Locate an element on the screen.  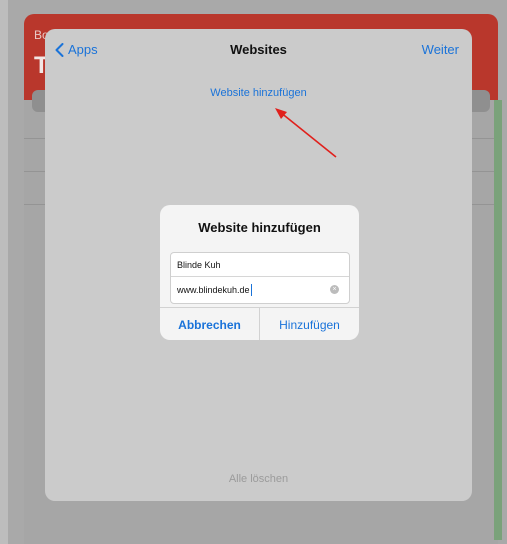
clear-all-button: Alle löschen is located at coordinates (258, 479).